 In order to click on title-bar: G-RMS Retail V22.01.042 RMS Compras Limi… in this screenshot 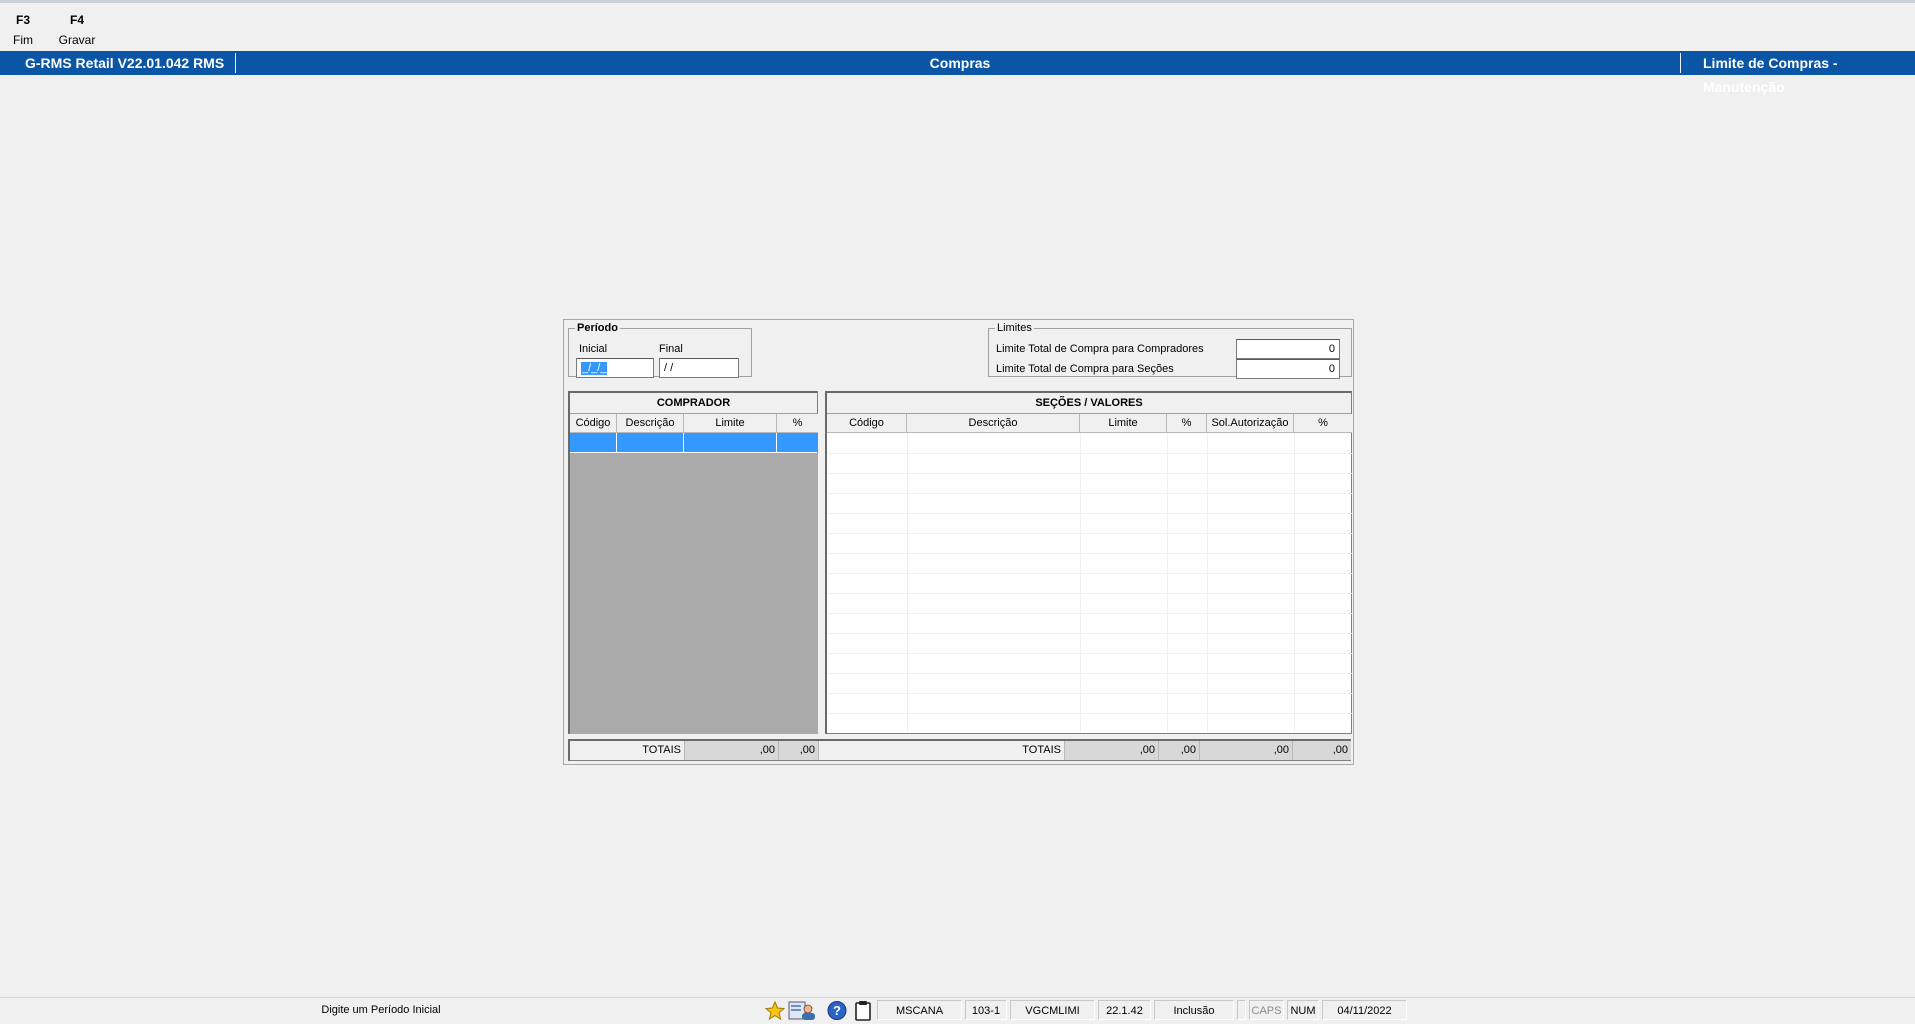, I will do `click(957, 73)`.